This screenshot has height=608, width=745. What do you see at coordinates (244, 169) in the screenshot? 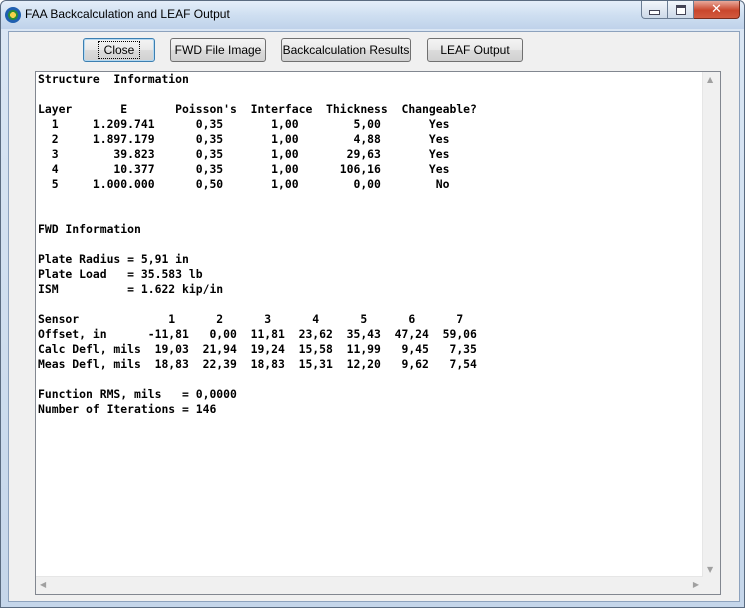
I see `output-line: 4 10.377 0,35 1,00 106,16 Yes` at bounding box center [244, 169].